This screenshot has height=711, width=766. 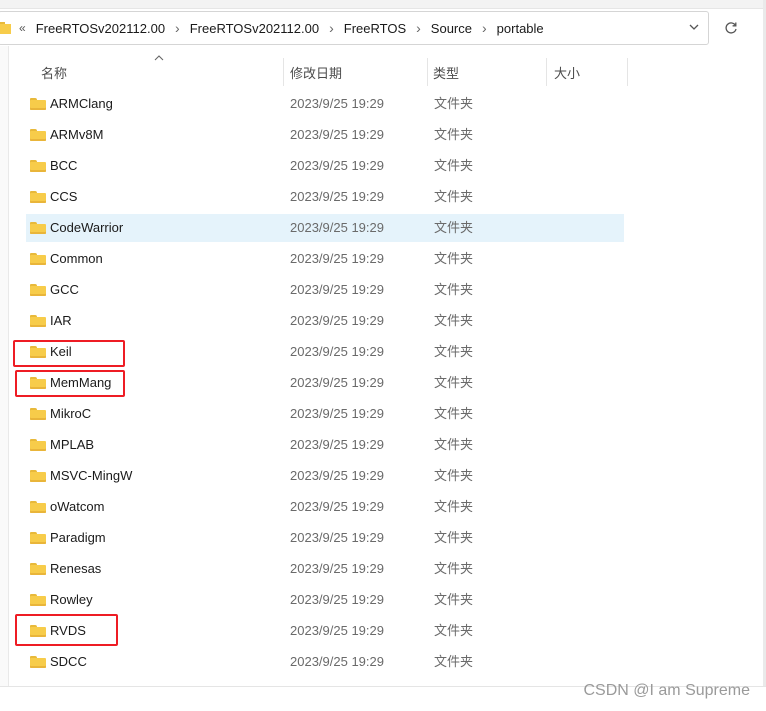 I want to click on file-row: MikroC 2023/9/25 19:29 文件夹, so click(x=325, y=414).